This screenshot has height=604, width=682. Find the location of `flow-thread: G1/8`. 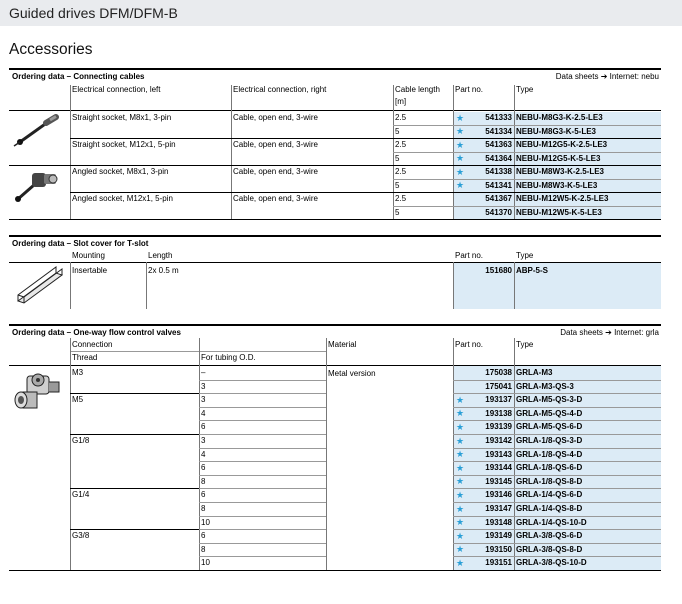

flow-thread: G1/8 is located at coordinates (81, 440).